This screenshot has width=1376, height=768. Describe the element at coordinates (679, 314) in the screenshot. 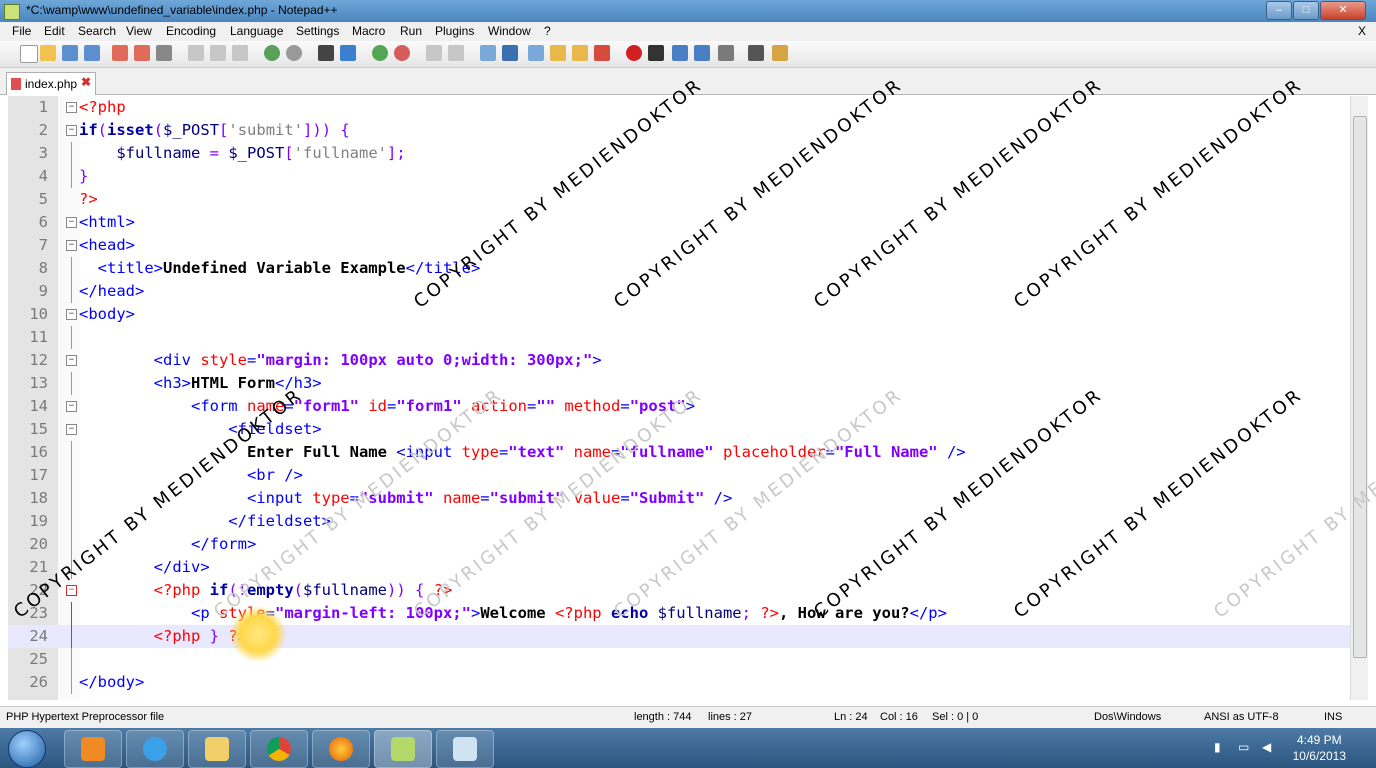

I see `code-line: 10− <body>` at that location.